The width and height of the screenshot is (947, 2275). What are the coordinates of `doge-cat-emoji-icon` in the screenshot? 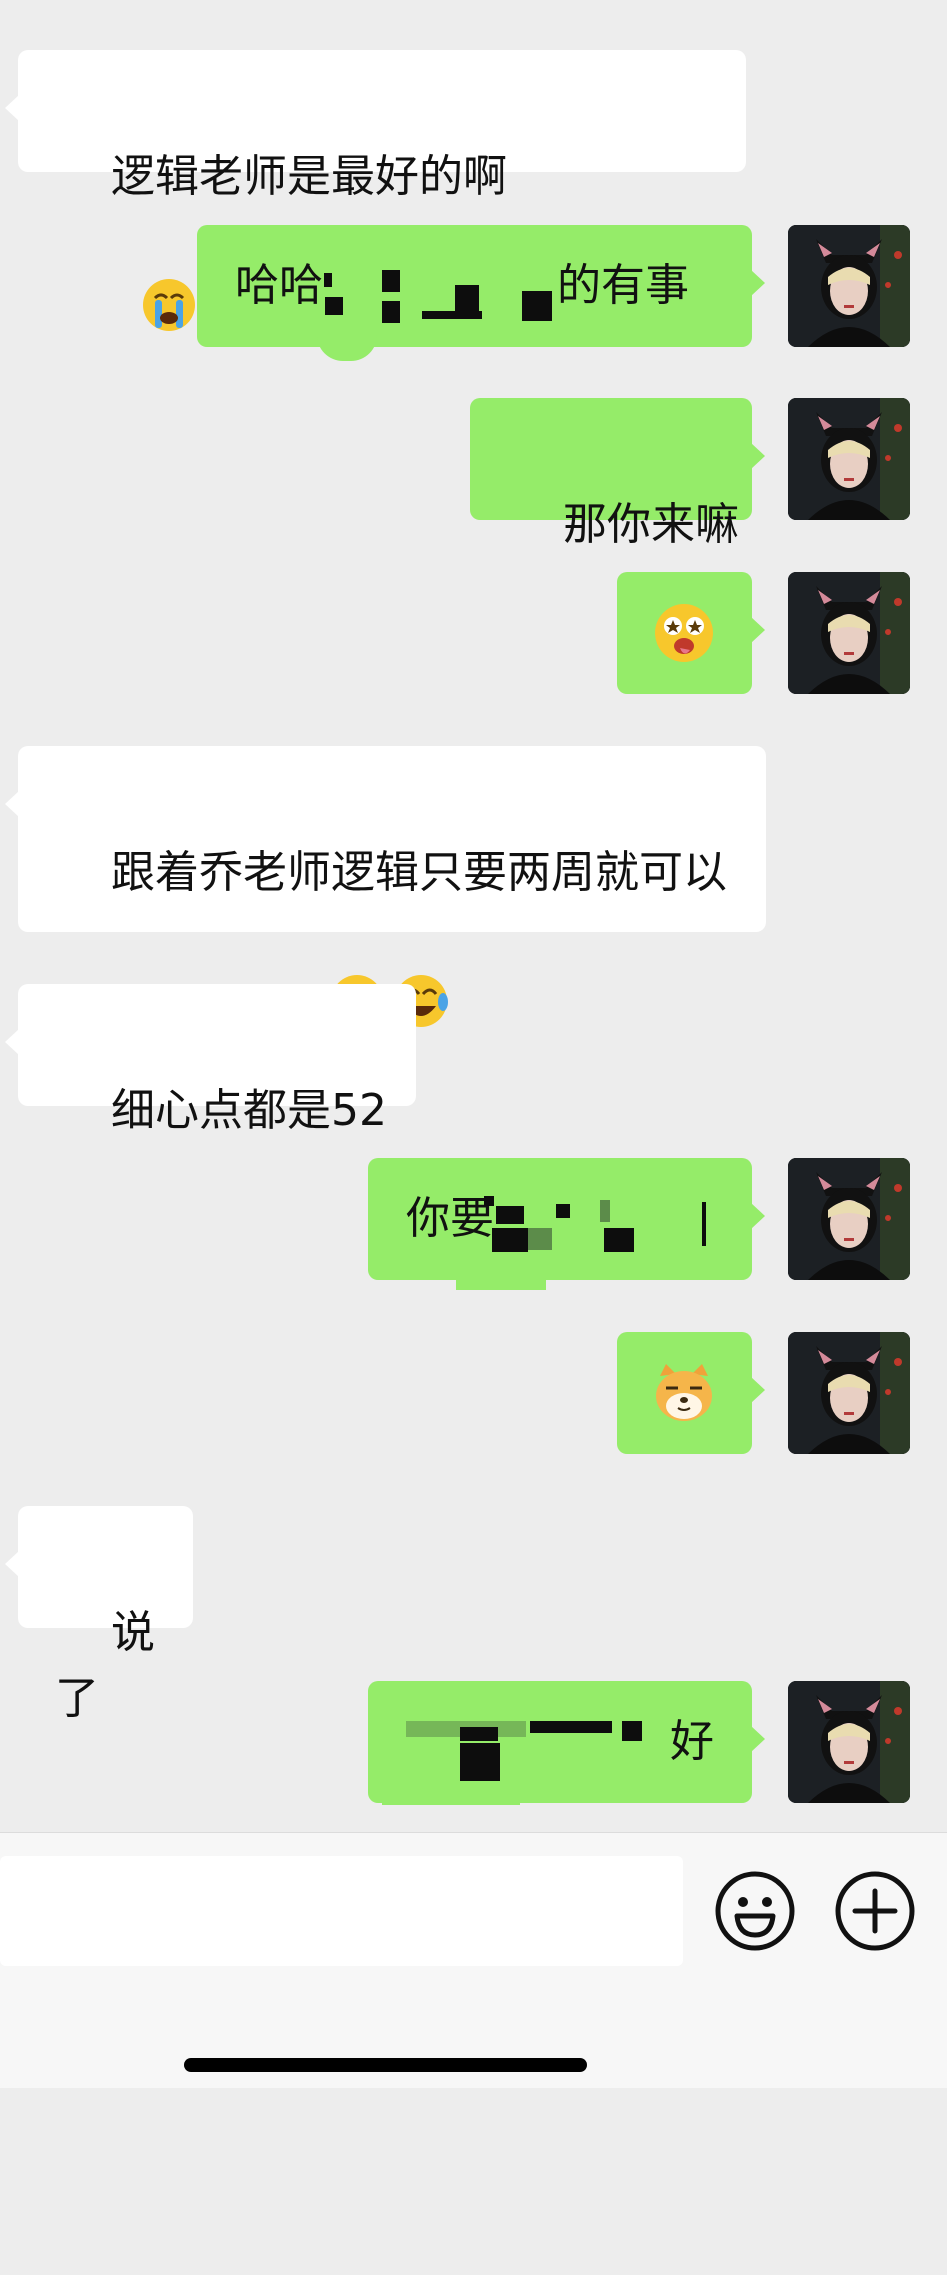 It's located at (684, 1392).